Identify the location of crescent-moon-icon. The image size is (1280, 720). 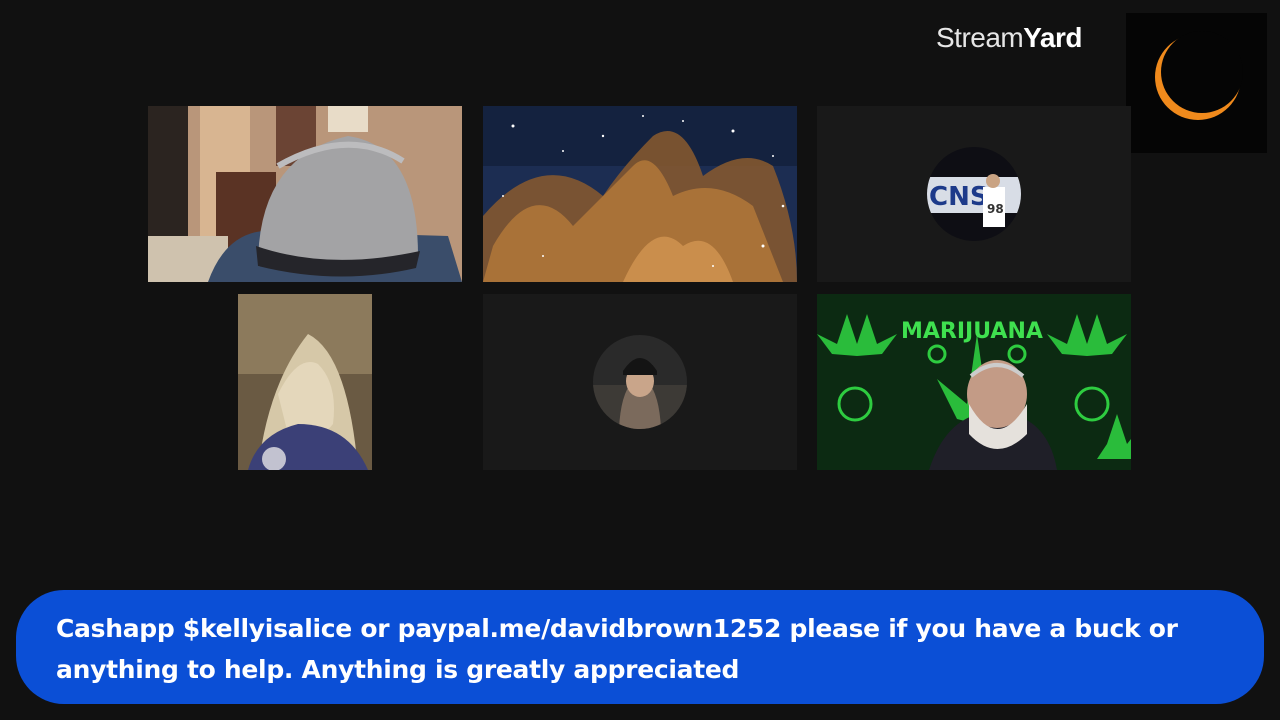
(1199, 75).